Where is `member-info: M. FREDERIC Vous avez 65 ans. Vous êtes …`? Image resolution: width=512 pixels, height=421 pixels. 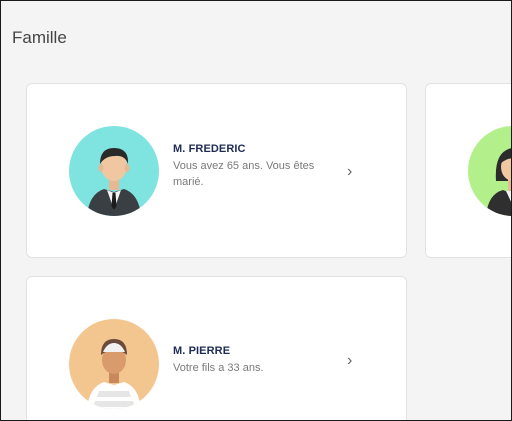
member-info: M. FREDERIC Vous avez 65 ans. Vous êtes … is located at coordinates (248, 166).